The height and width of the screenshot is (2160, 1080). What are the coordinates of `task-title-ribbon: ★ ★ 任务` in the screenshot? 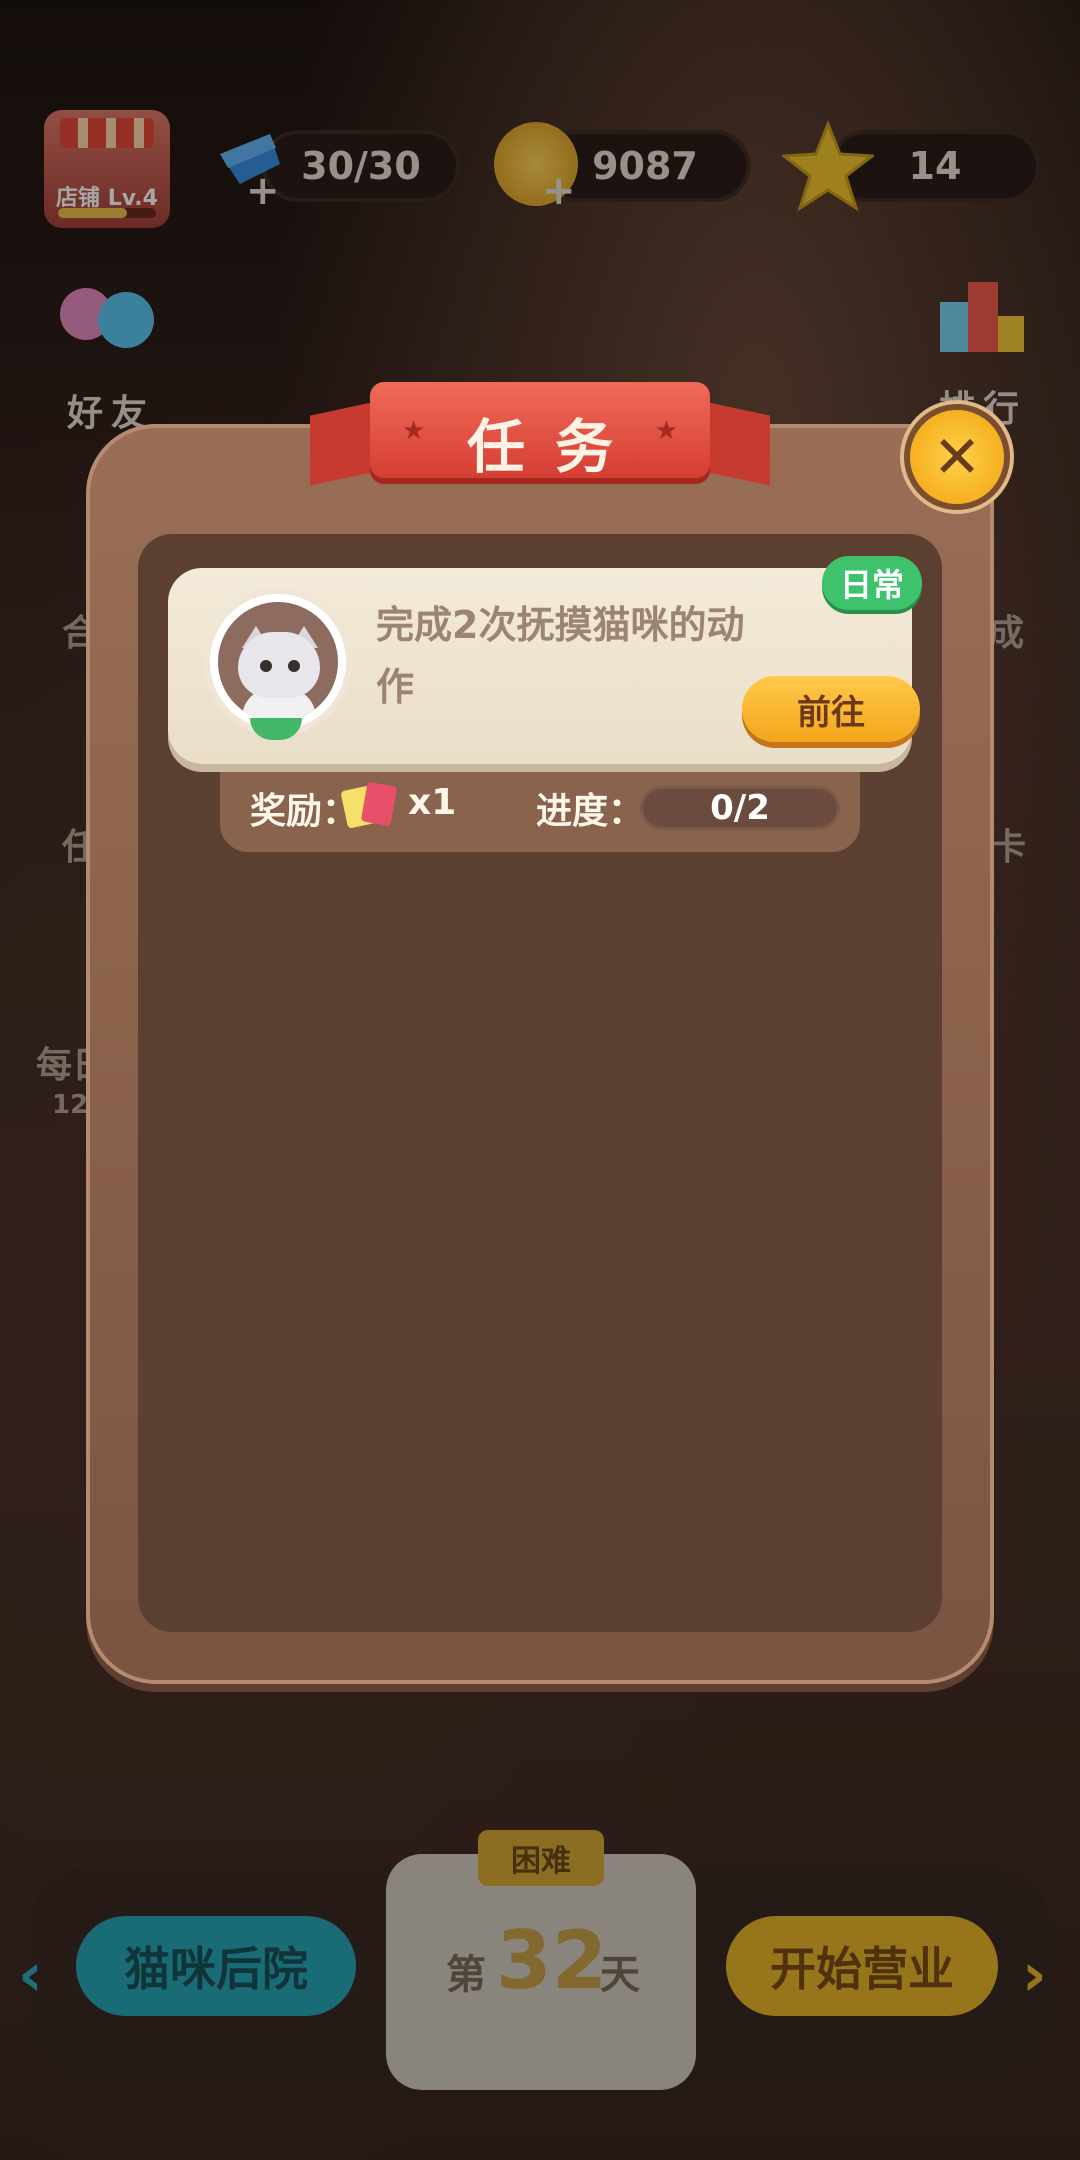 It's located at (540, 434).